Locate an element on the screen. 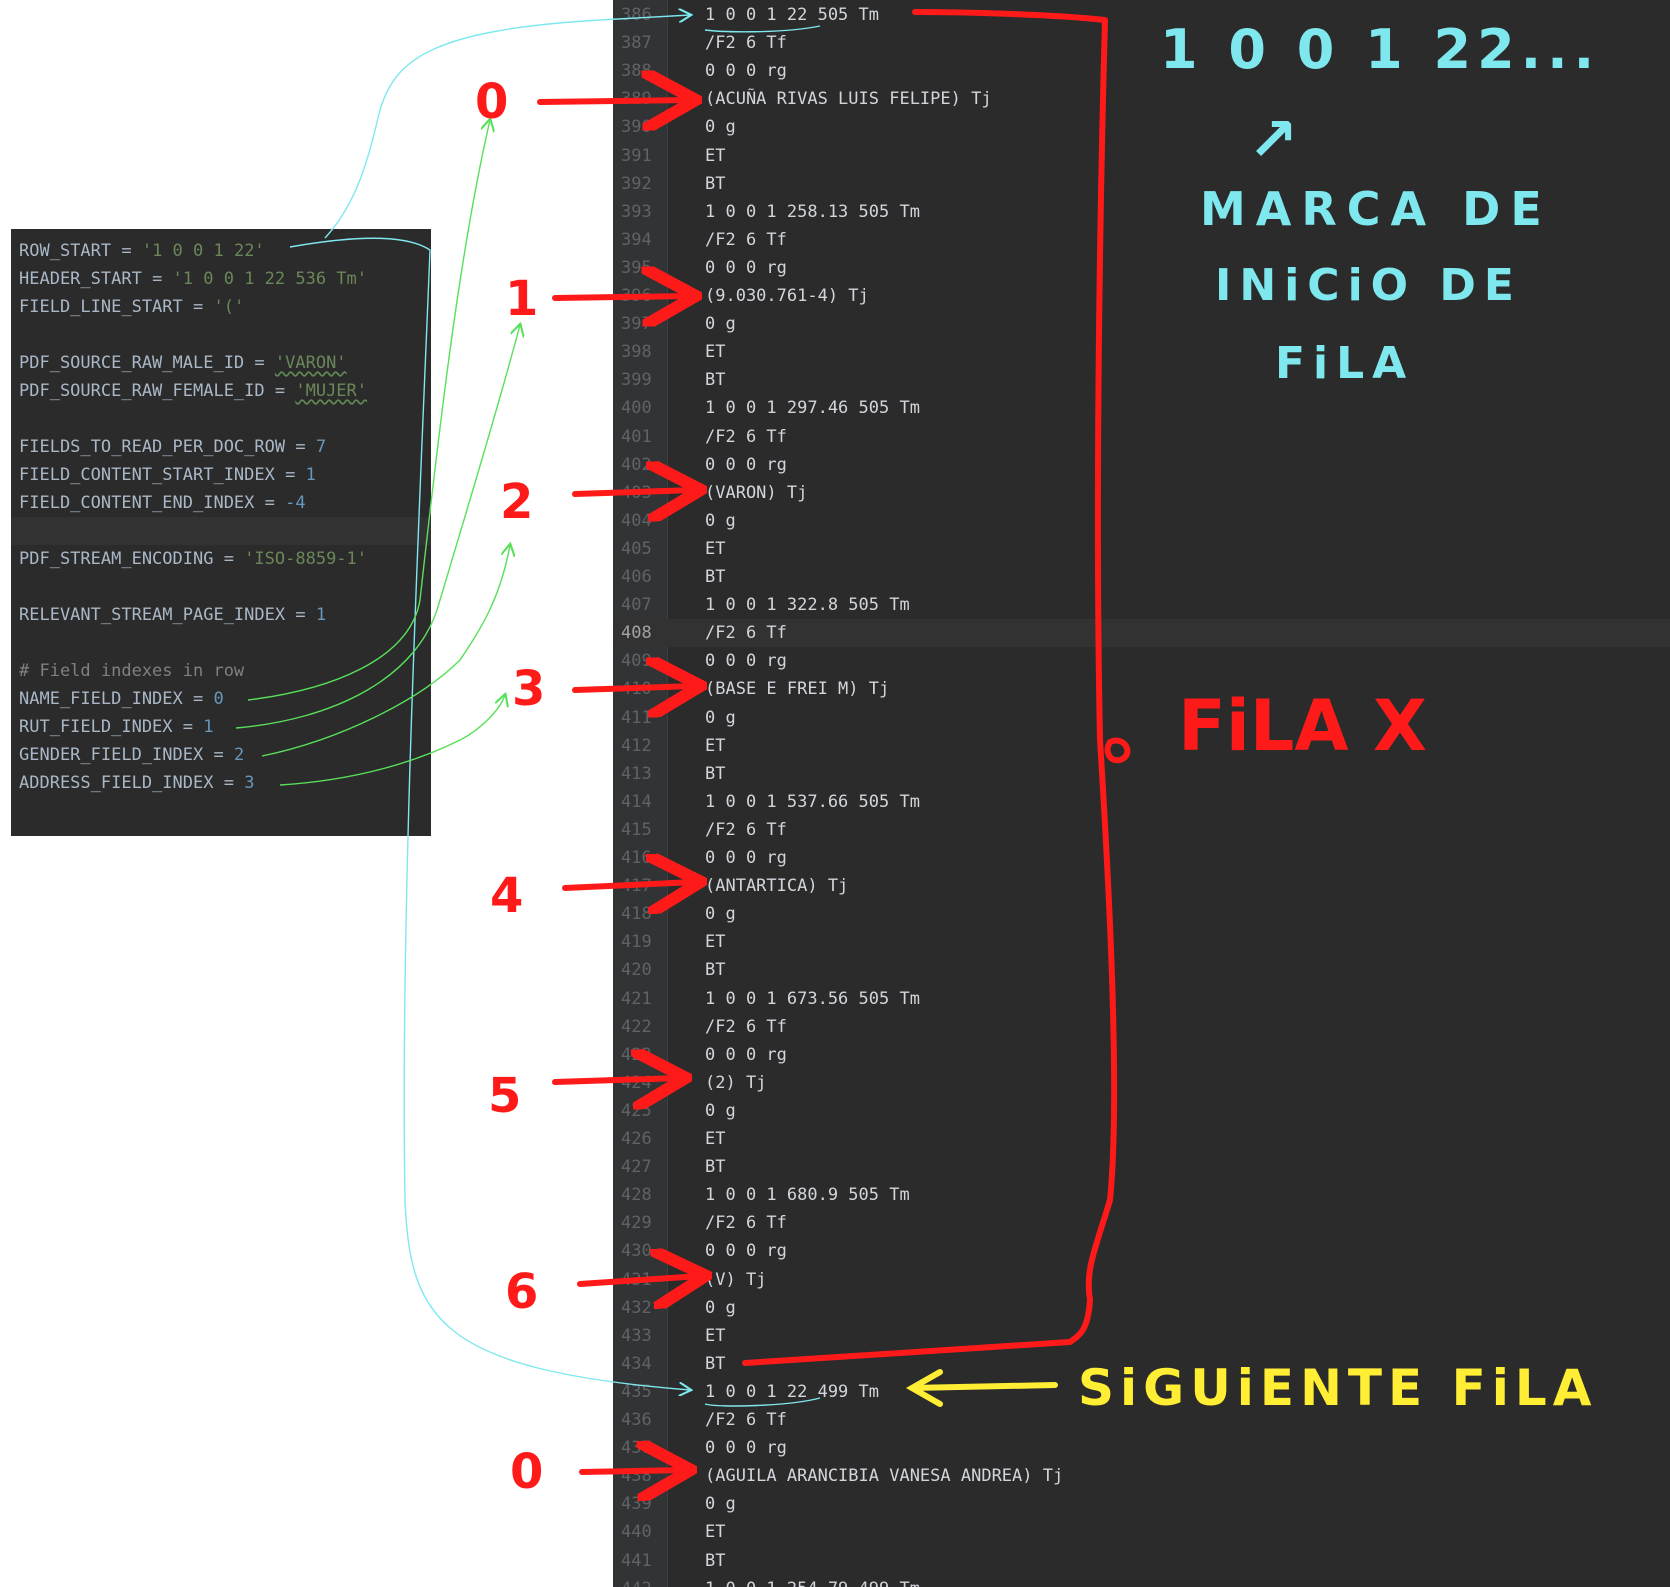 This screenshot has height=1587, width=1670. config-constant-name: PDF_STREAM_ENCODING is located at coordinates (116, 559).